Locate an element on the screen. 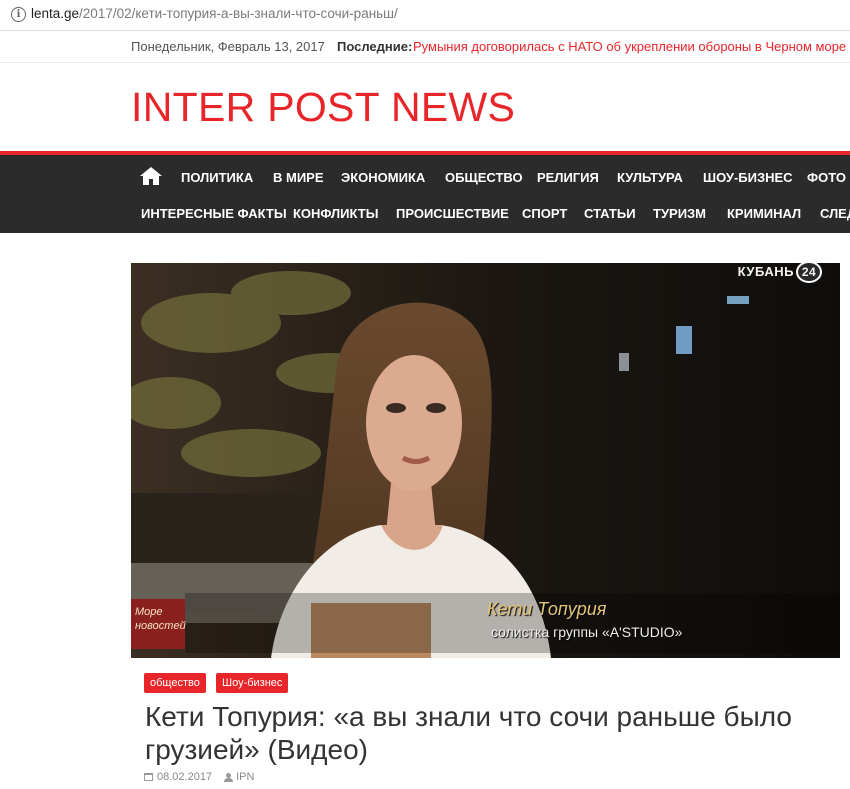  tag-showbiz: Шоу-бизнес is located at coordinates (252, 683).